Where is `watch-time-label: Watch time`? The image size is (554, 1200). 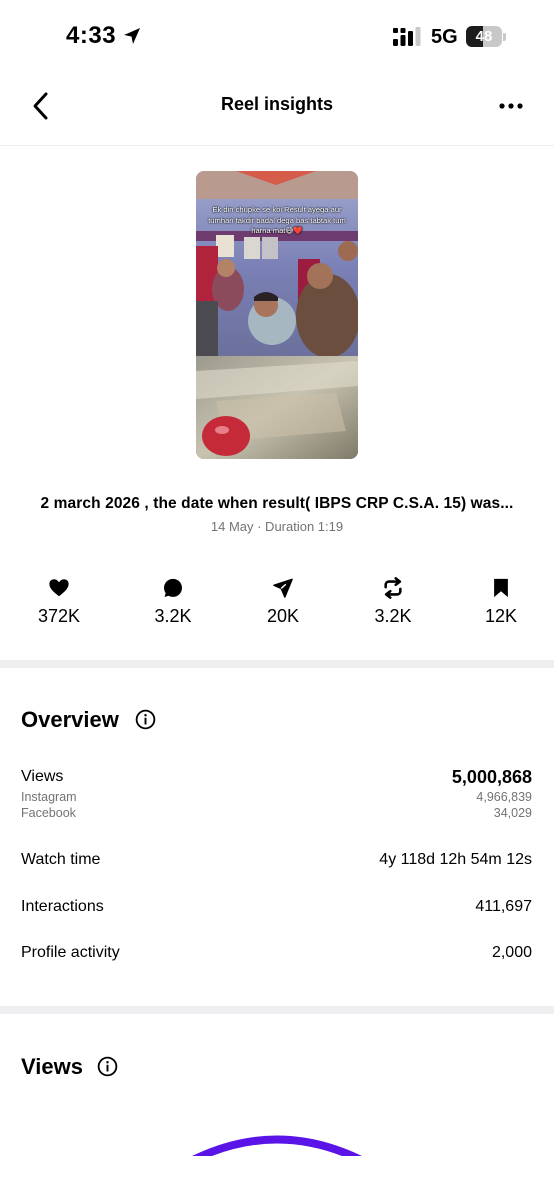 watch-time-label: Watch time is located at coordinates (61, 859).